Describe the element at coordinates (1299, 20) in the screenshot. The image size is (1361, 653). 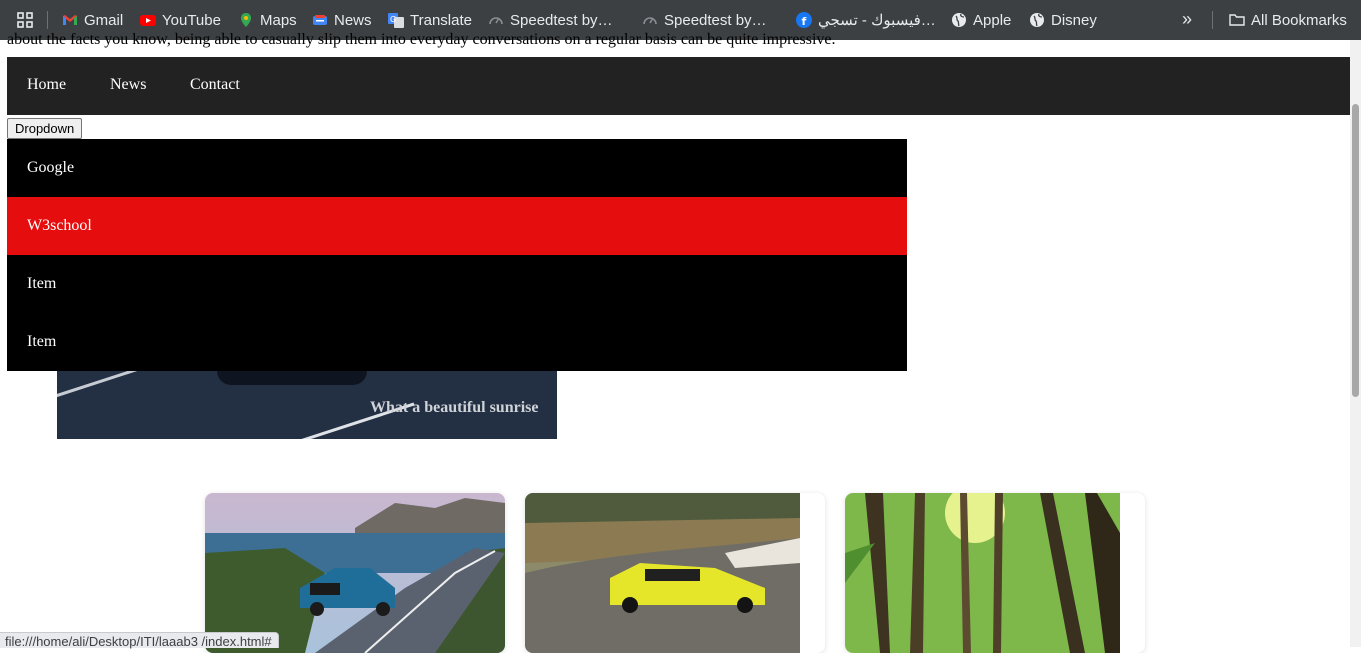
I see `all-bookmarks-label: All Bookmarks` at that location.